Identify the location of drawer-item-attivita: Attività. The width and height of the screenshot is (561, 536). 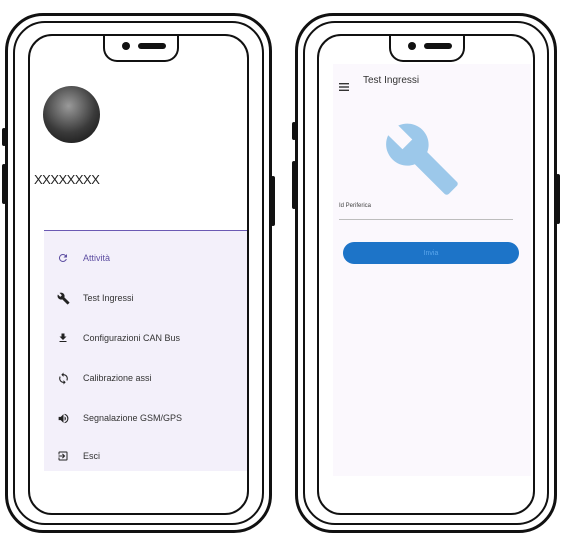
(145, 258).